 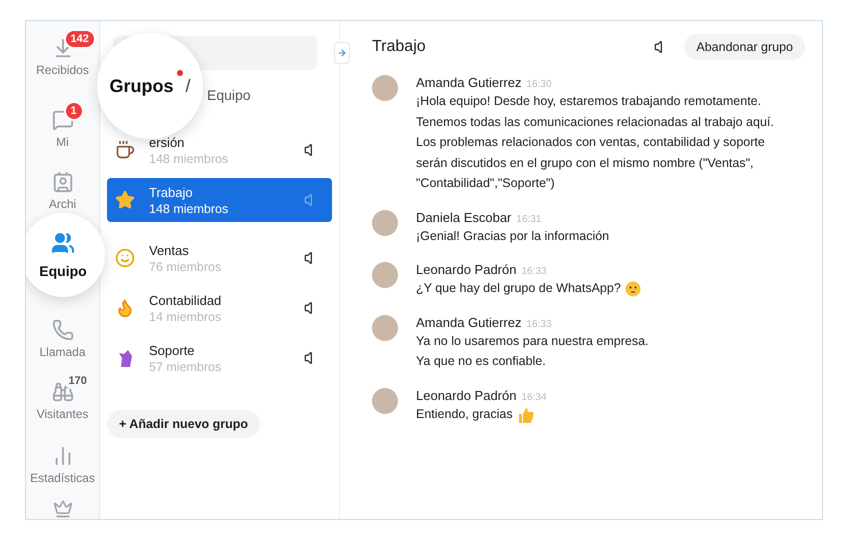 What do you see at coordinates (219, 258) in the screenshot?
I see `group-item: Ventas 76 miembros` at bounding box center [219, 258].